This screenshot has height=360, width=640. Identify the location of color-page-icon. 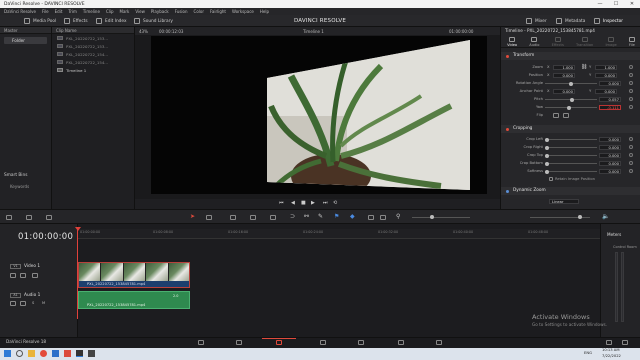
(361, 342).